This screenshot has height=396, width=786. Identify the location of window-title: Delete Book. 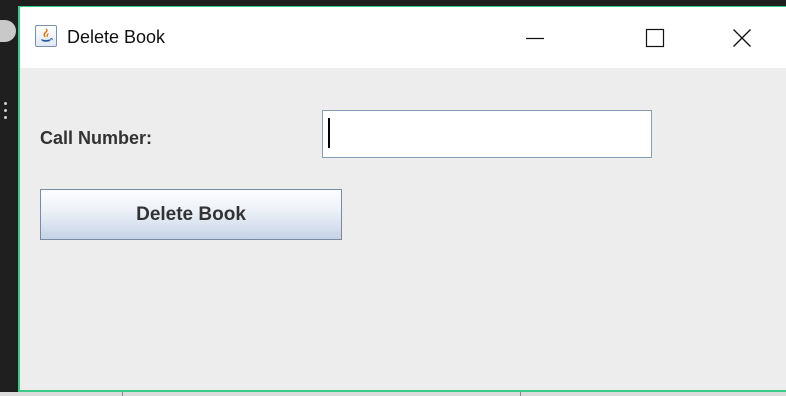
(116, 37).